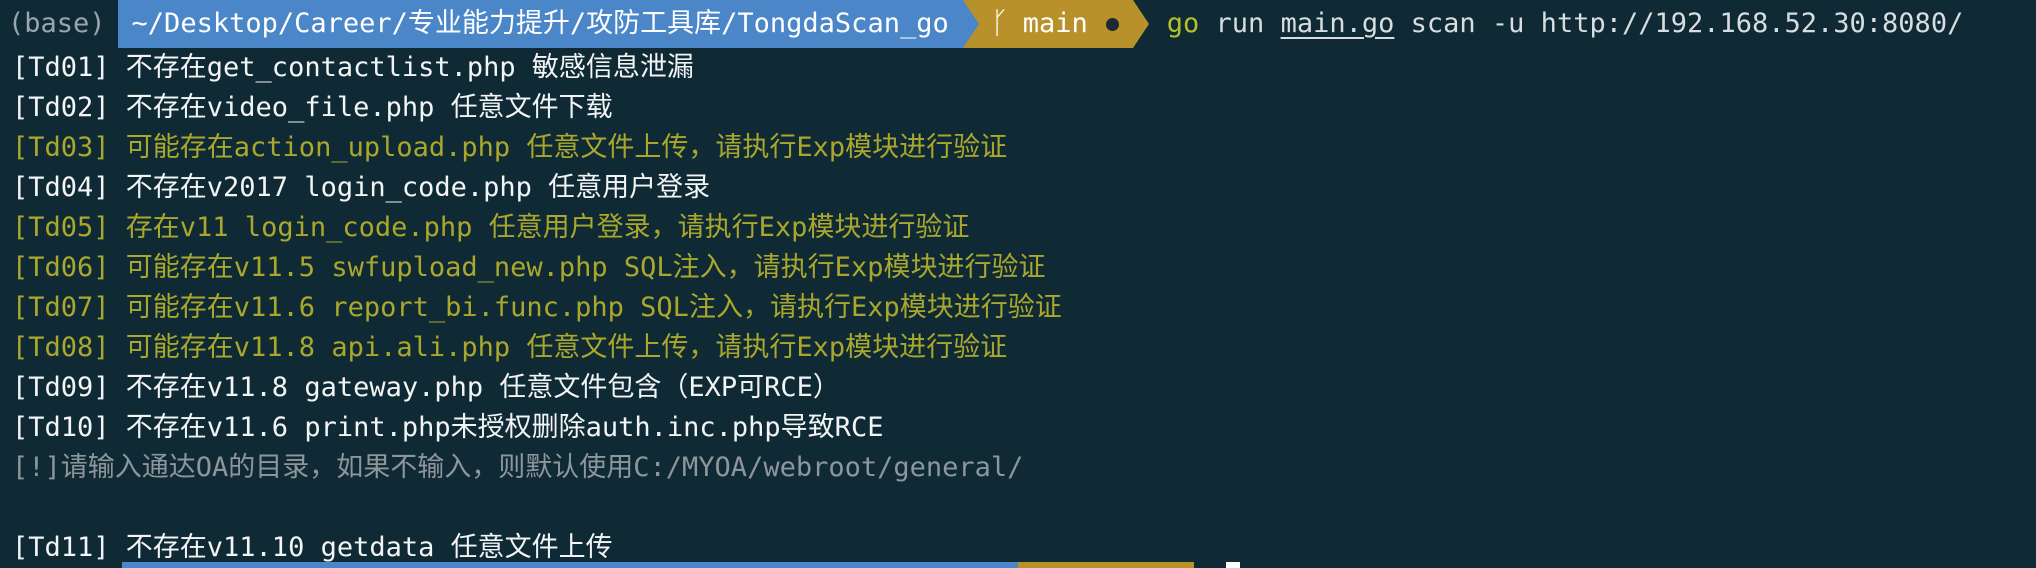 The width and height of the screenshot is (2036, 568). Describe the element at coordinates (312, 107) in the screenshot. I see `output-line: [Td02] 不存在video_file.php 任意文件下载` at that location.